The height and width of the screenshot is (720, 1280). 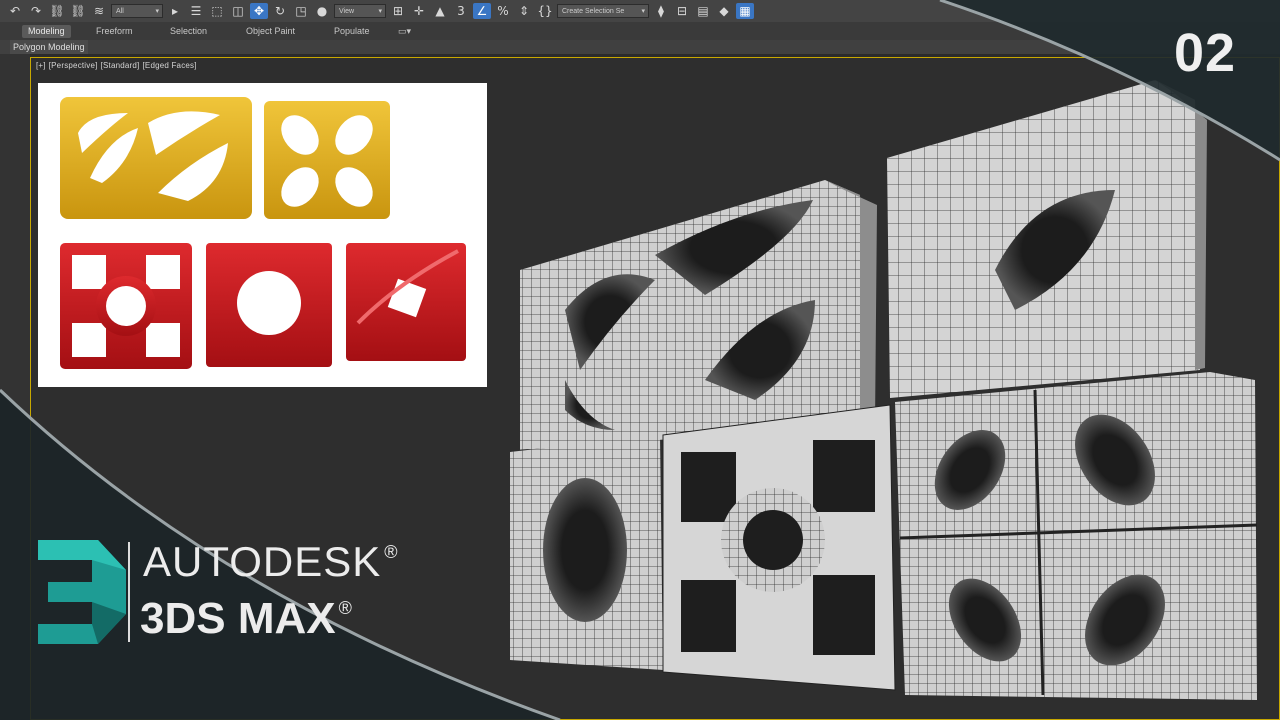 I want to click on undo-icon: ↶, so click(x=15, y=11).